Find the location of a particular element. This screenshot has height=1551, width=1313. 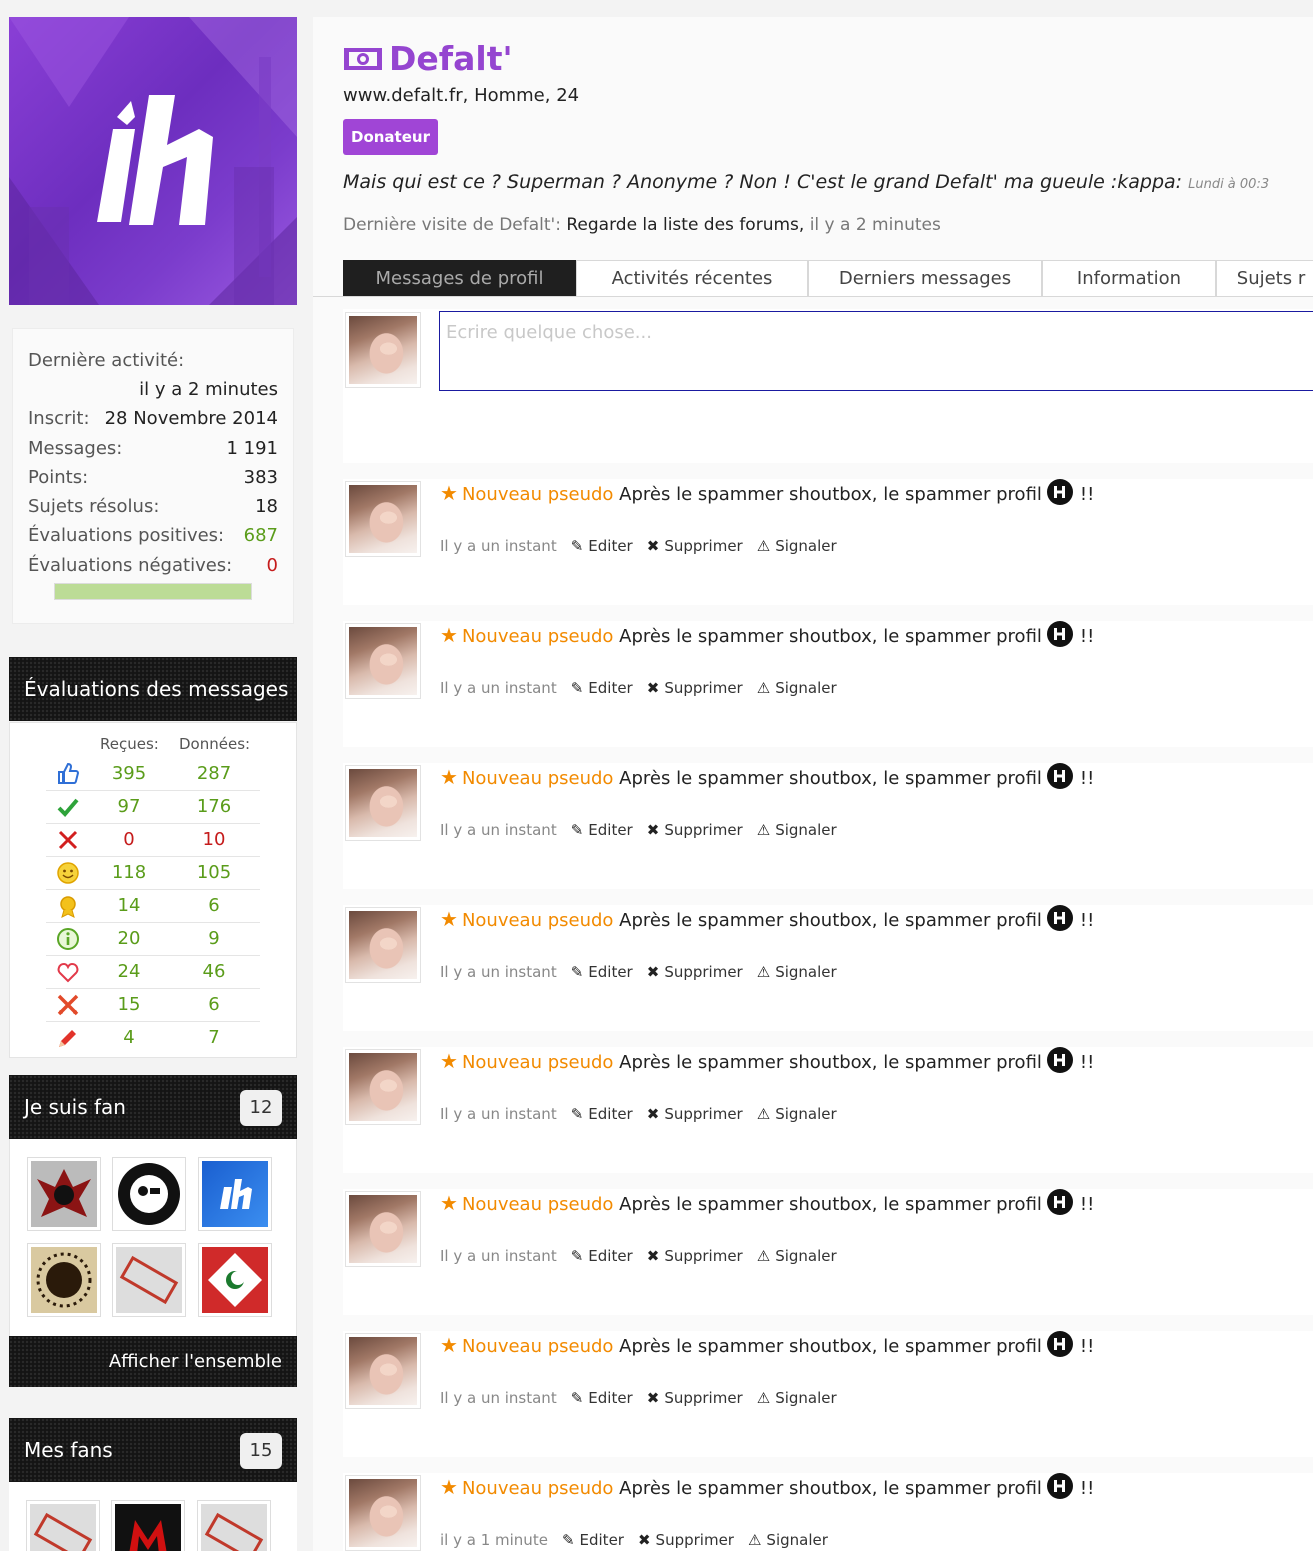

tab-topics: Sujets r is located at coordinates (1264, 278).